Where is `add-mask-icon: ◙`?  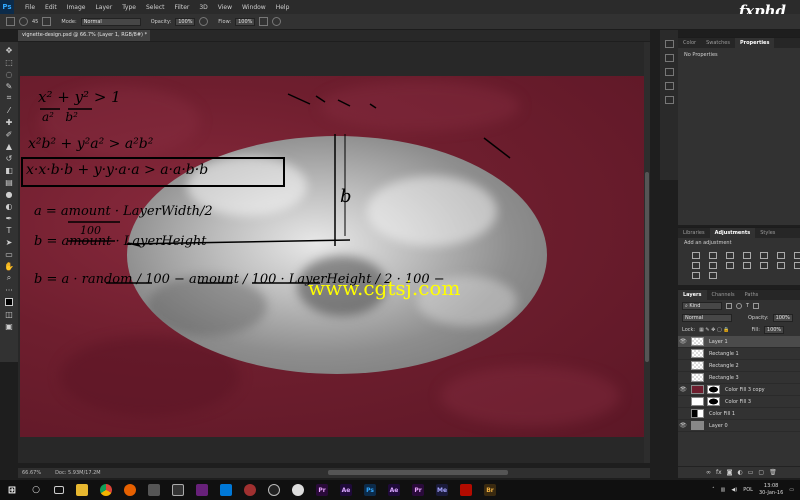
add-mask-icon: ◙ is located at coordinates (730, 472).